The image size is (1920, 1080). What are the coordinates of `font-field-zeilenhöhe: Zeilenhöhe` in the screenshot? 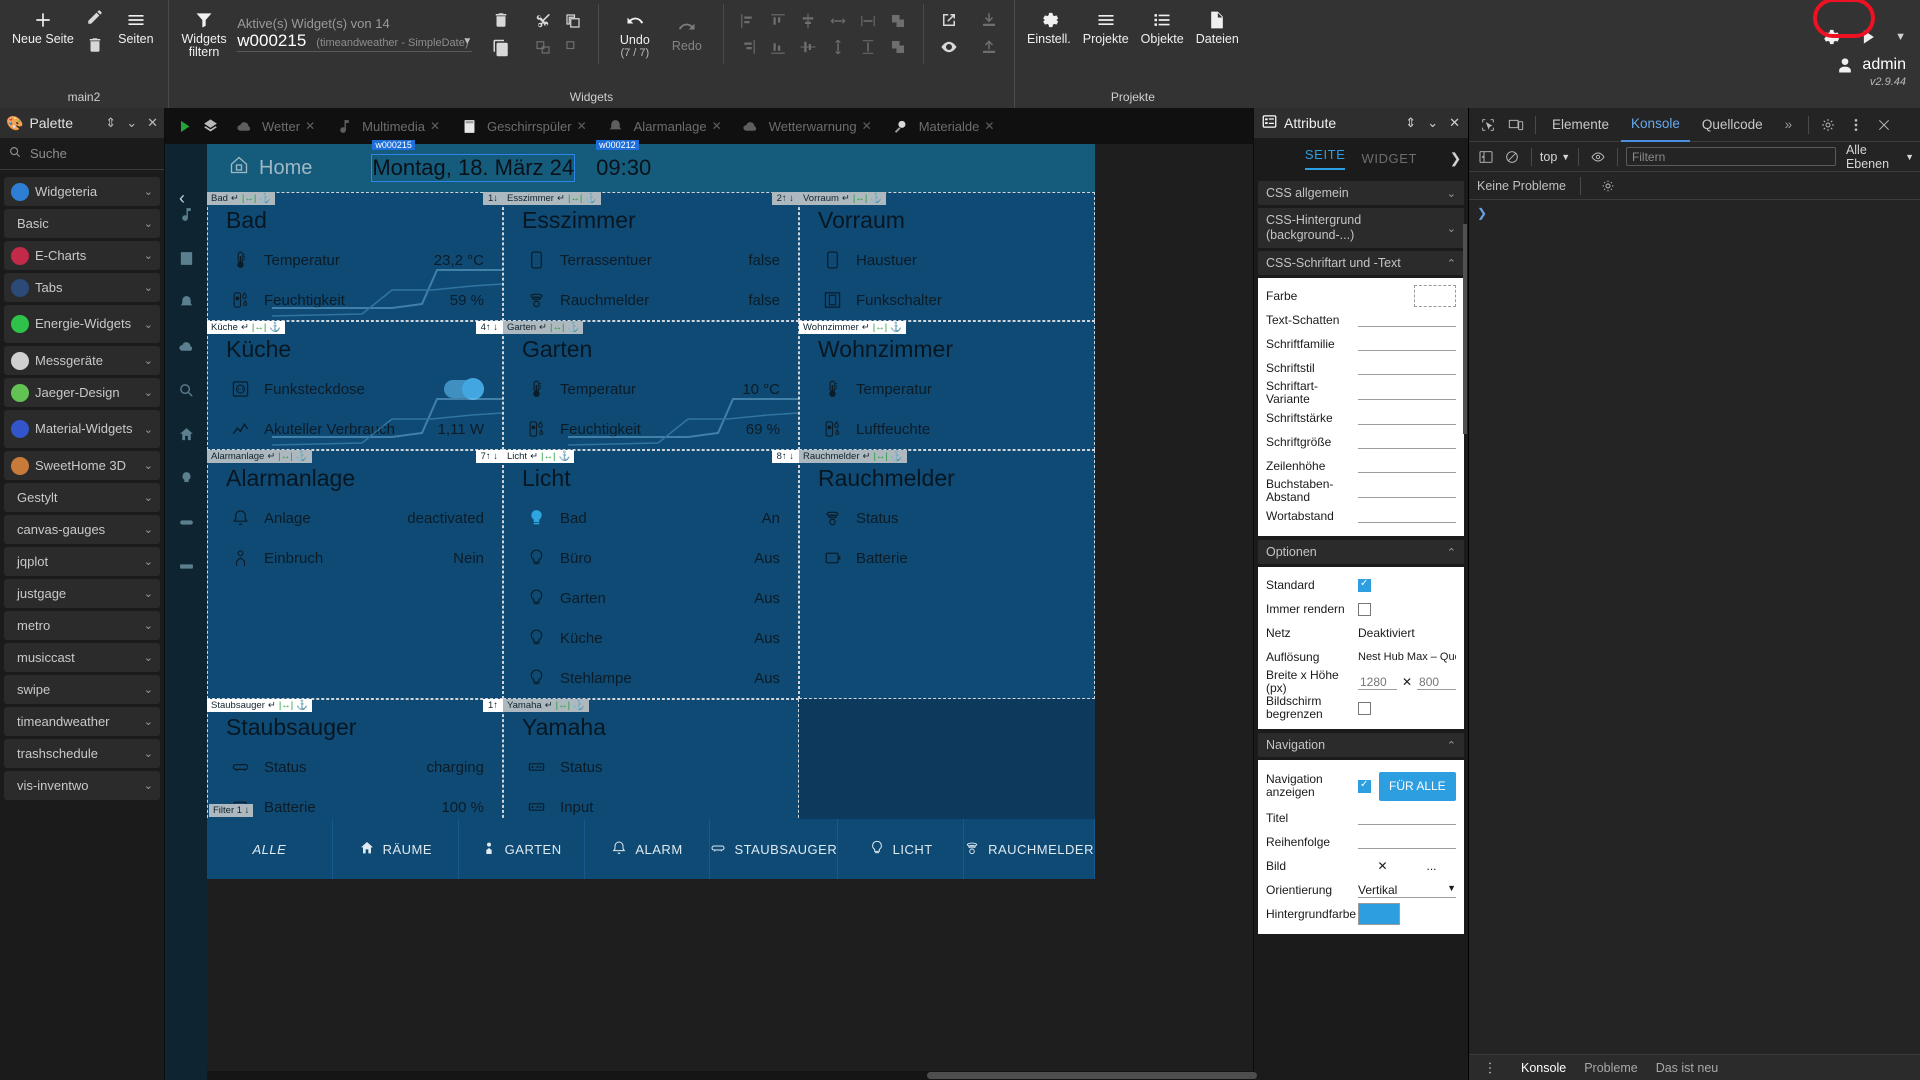 It's located at (1361, 466).